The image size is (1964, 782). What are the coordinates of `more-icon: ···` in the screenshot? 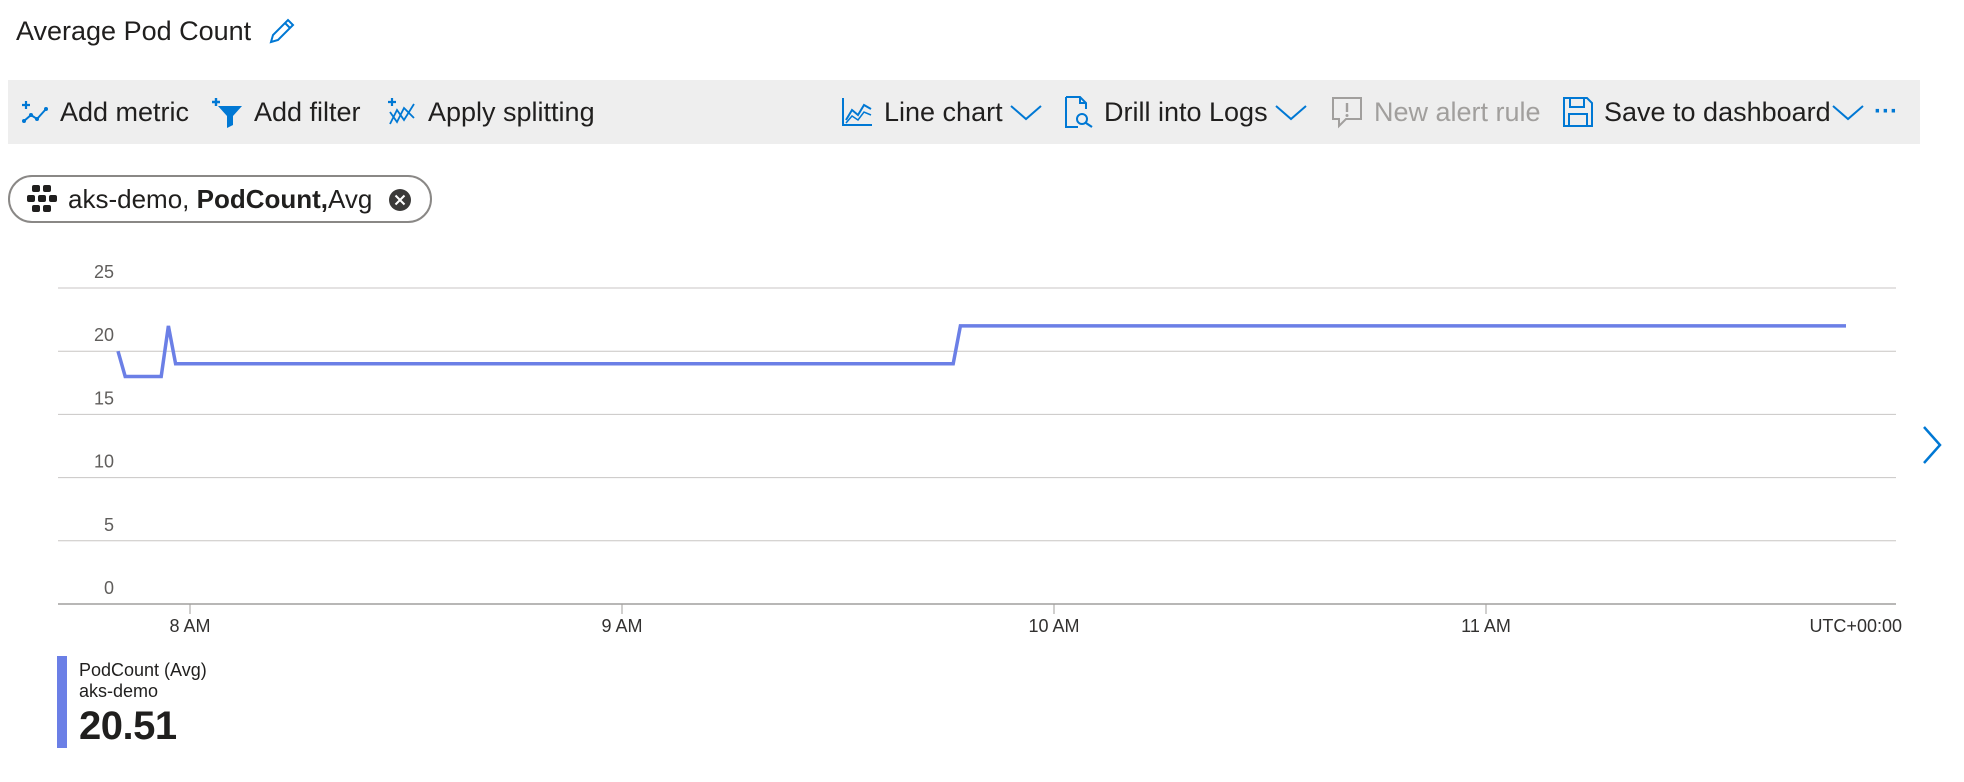 It's located at (1886, 111).